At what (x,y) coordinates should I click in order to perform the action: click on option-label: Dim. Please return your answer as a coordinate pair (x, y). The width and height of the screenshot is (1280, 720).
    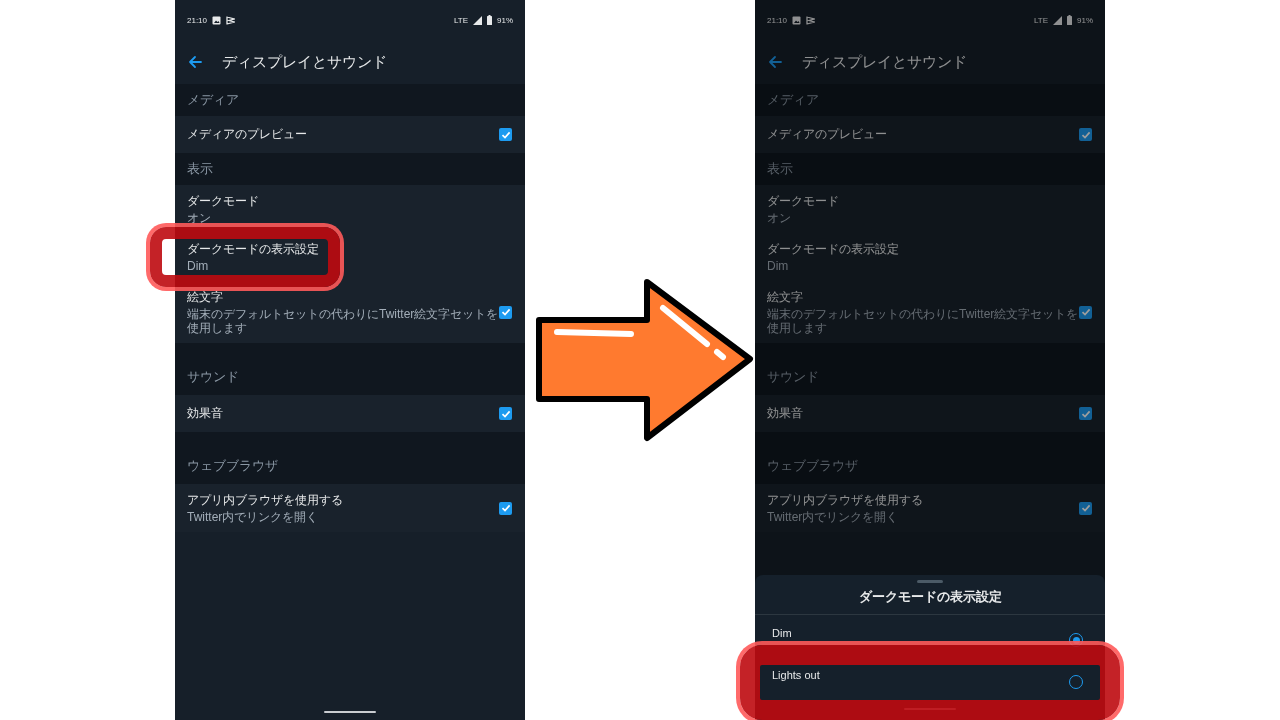
    Looking at the image, I should click on (782, 633).